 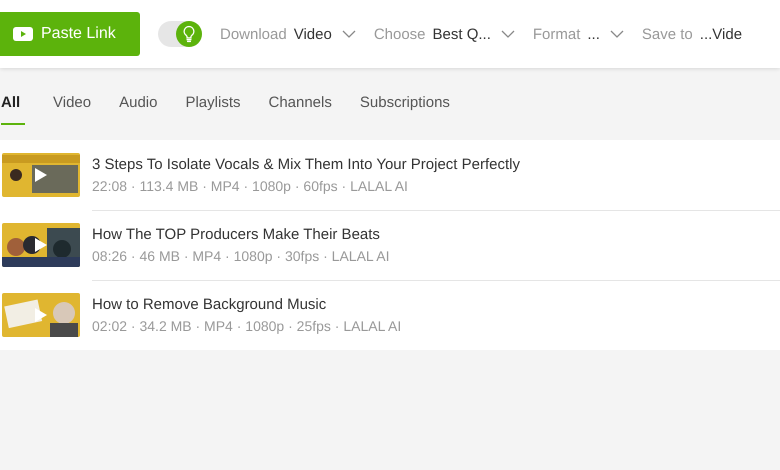 I want to click on tab: Playlists, so click(x=212, y=109).